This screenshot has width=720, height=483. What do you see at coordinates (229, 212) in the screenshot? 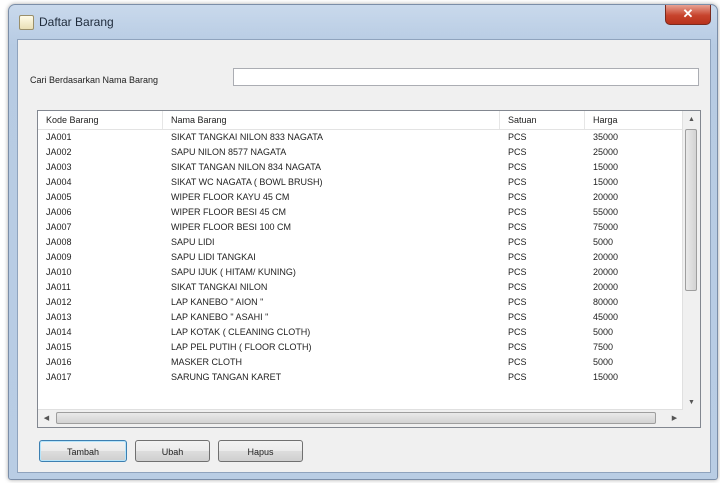
I see `cell-nama: WIPER FLOOR BESI 45 CM` at bounding box center [229, 212].